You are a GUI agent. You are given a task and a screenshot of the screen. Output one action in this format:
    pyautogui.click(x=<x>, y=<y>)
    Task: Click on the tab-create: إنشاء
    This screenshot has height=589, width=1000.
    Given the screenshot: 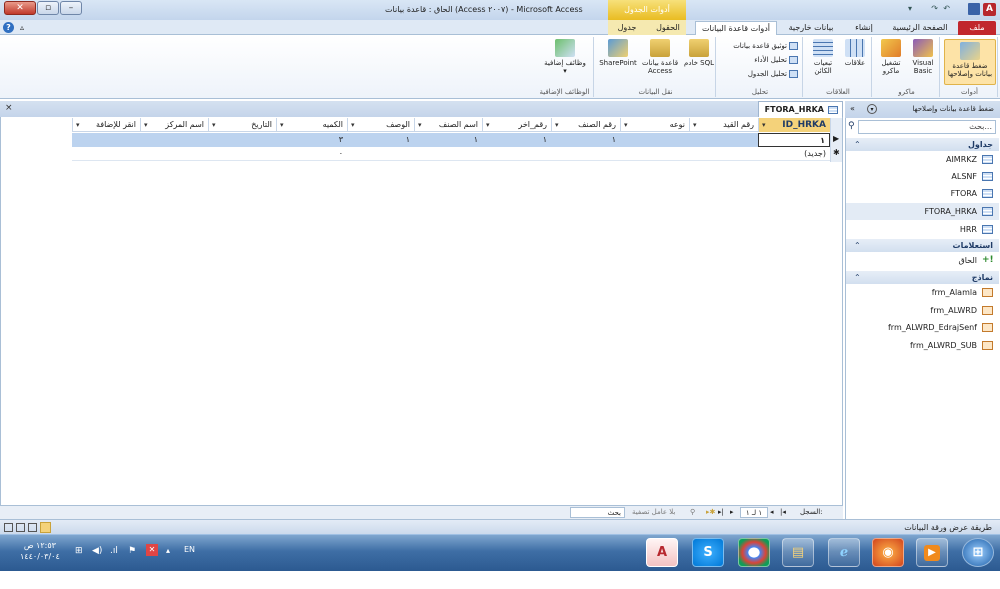 What is the action you would take?
    pyautogui.click(x=864, y=28)
    